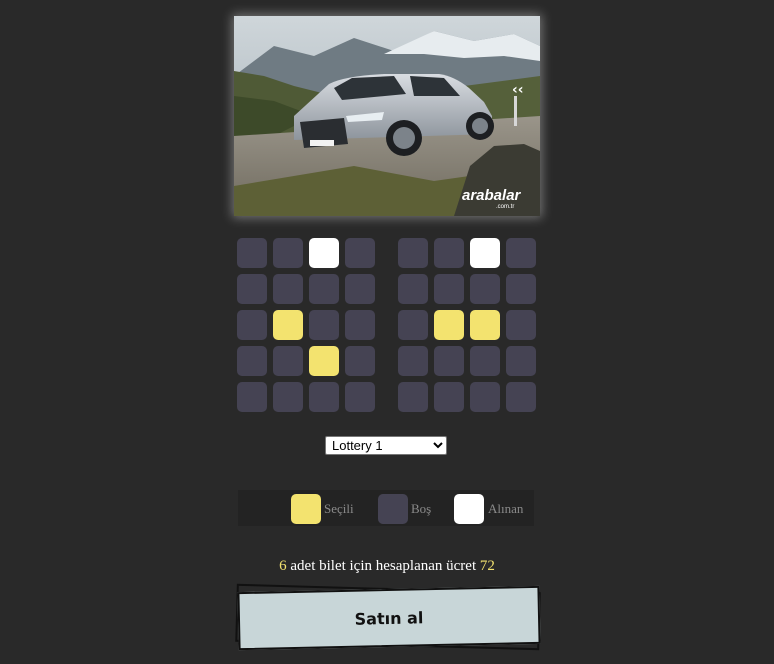 This screenshot has height=664, width=774. I want to click on legend-taken-swatch, so click(469, 509).